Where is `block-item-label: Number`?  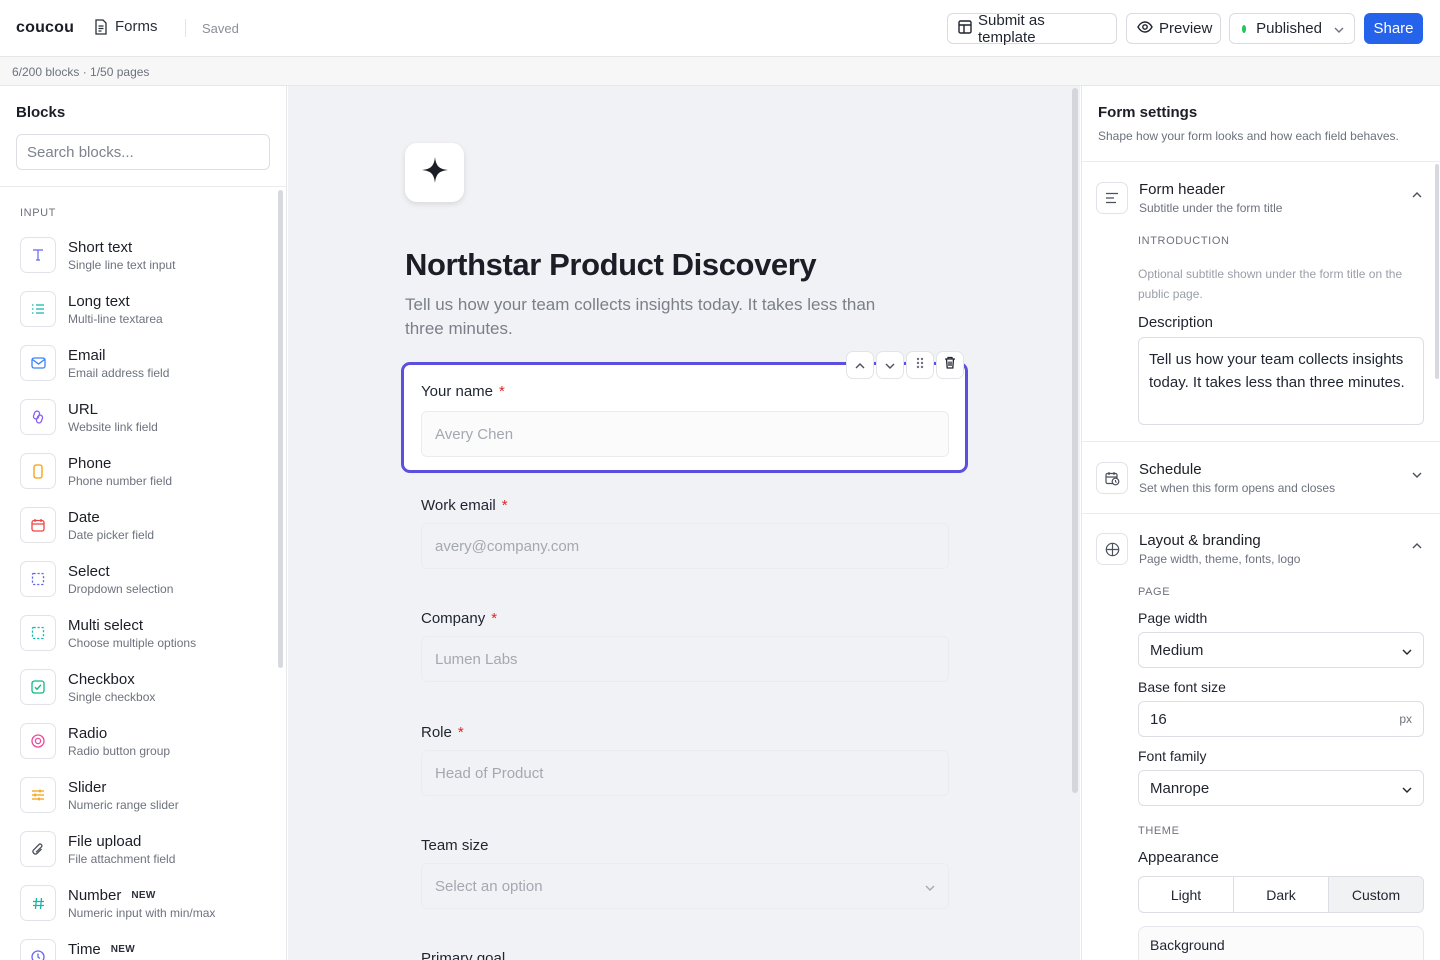 block-item-label: Number is located at coordinates (95, 895).